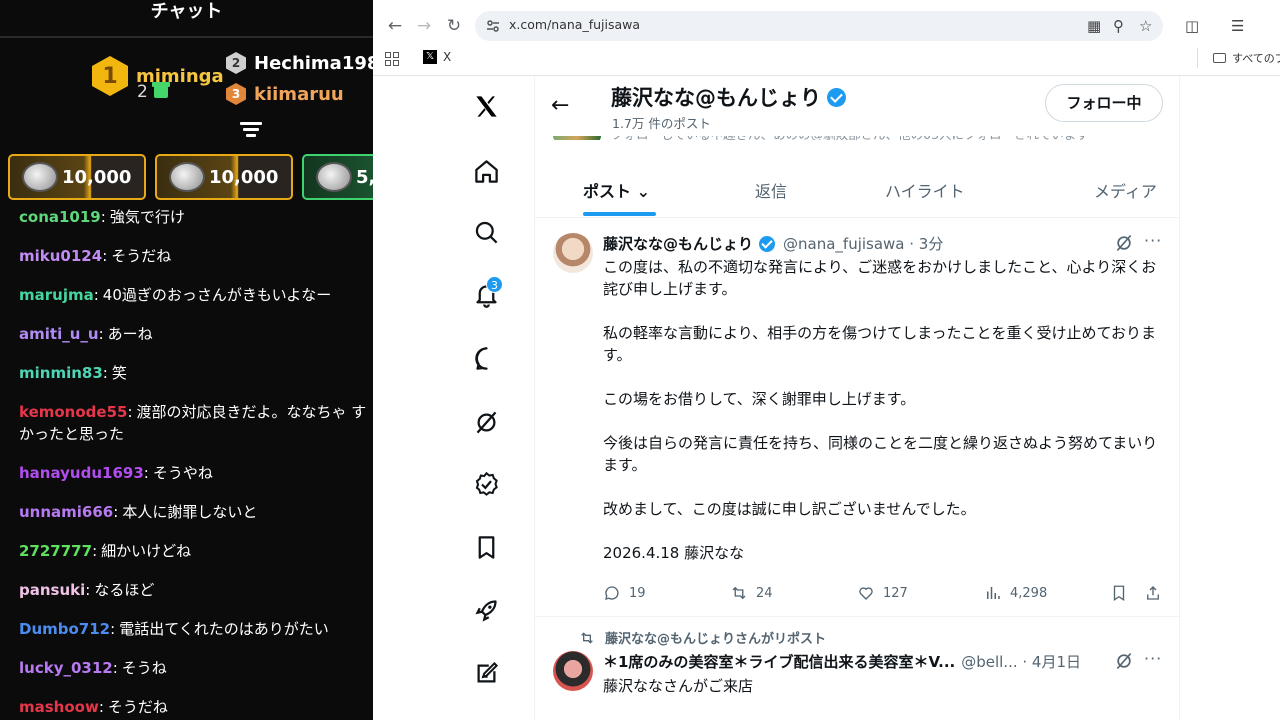 The width and height of the screenshot is (1280, 720). Describe the element at coordinates (153, 92) in the screenshot. I see `ranking-first-count: 2` at that location.